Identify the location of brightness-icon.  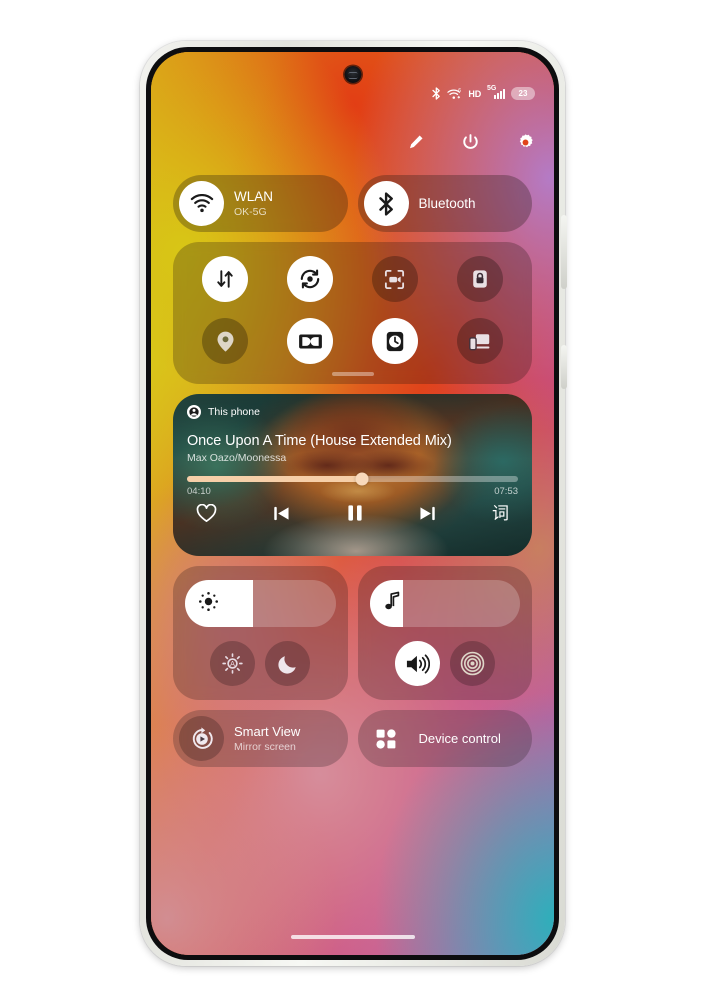
(208, 604).